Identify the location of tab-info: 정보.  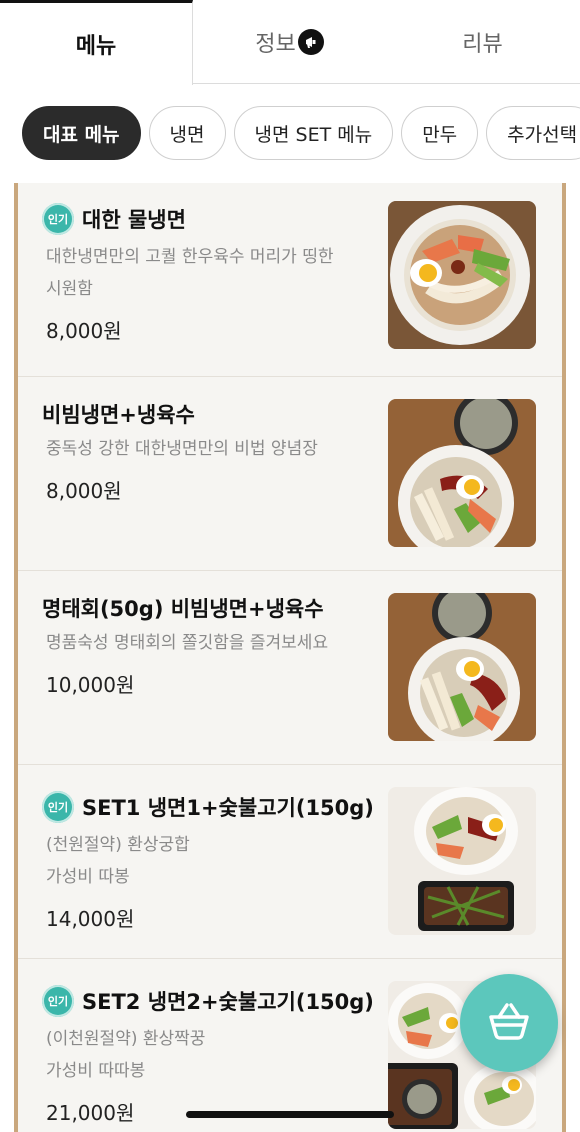
(289, 42).